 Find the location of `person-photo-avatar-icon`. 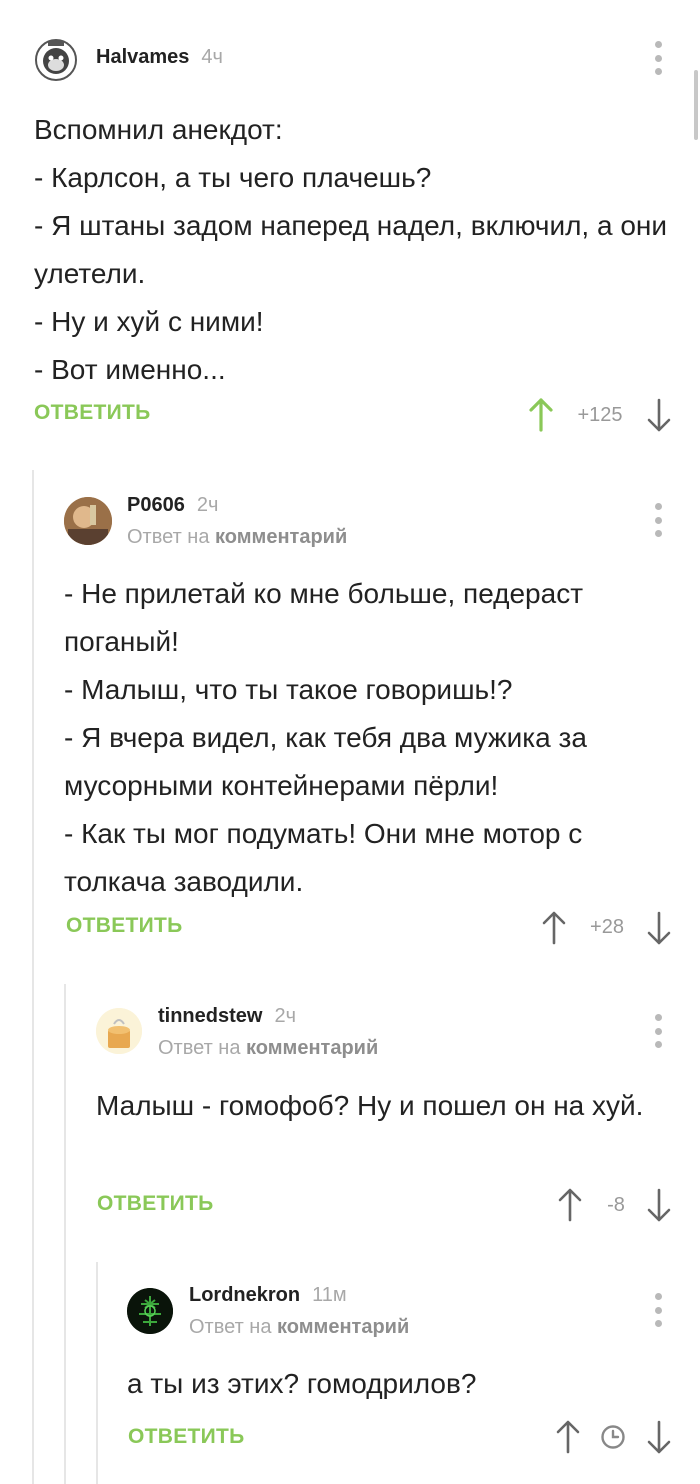

person-photo-avatar-icon is located at coordinates (88, 521).